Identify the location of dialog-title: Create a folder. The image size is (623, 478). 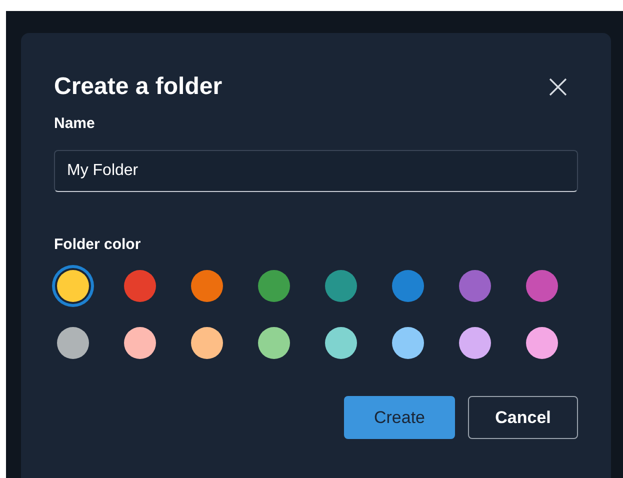
(138, 87).